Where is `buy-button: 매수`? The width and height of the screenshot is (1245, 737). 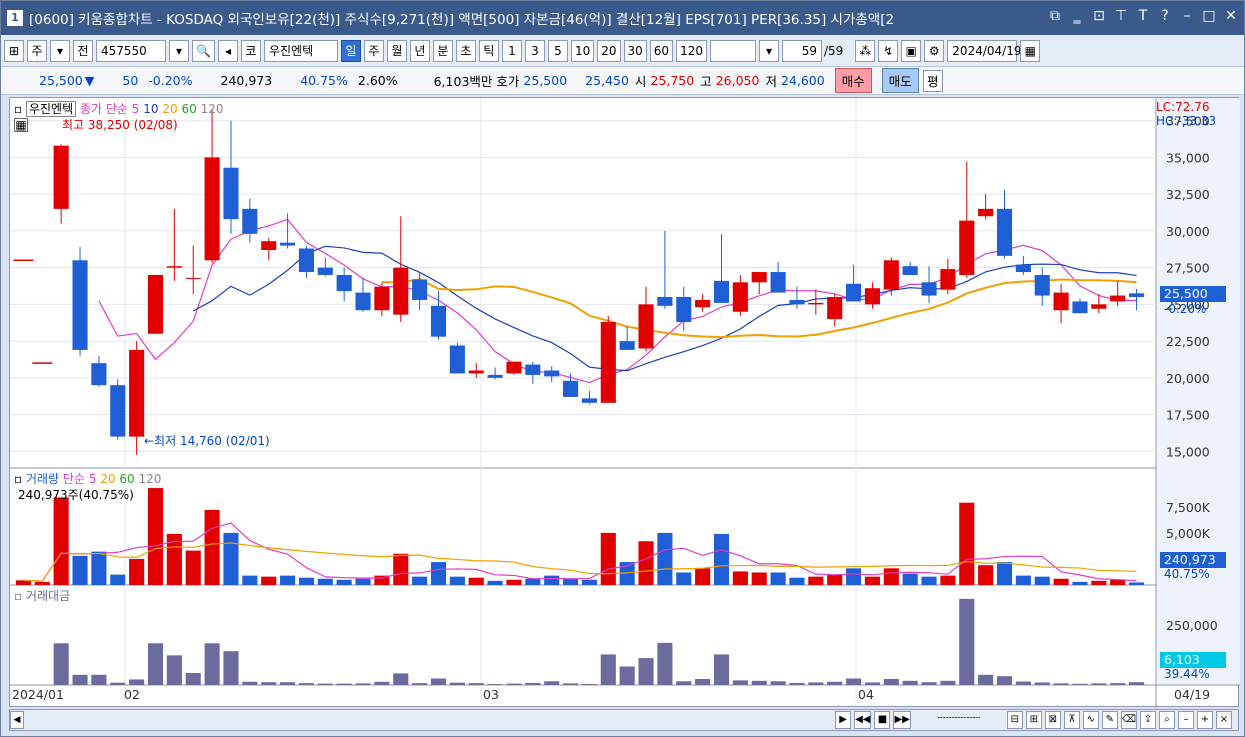 buy-button: 매수 is located at coordinates (853, 80).